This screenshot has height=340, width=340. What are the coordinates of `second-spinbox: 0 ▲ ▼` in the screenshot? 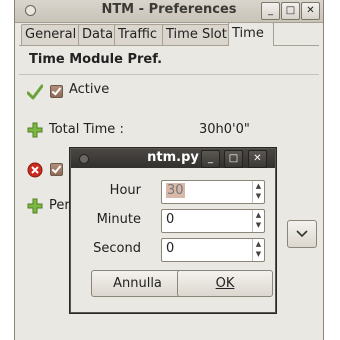 It's located at (213, 250).